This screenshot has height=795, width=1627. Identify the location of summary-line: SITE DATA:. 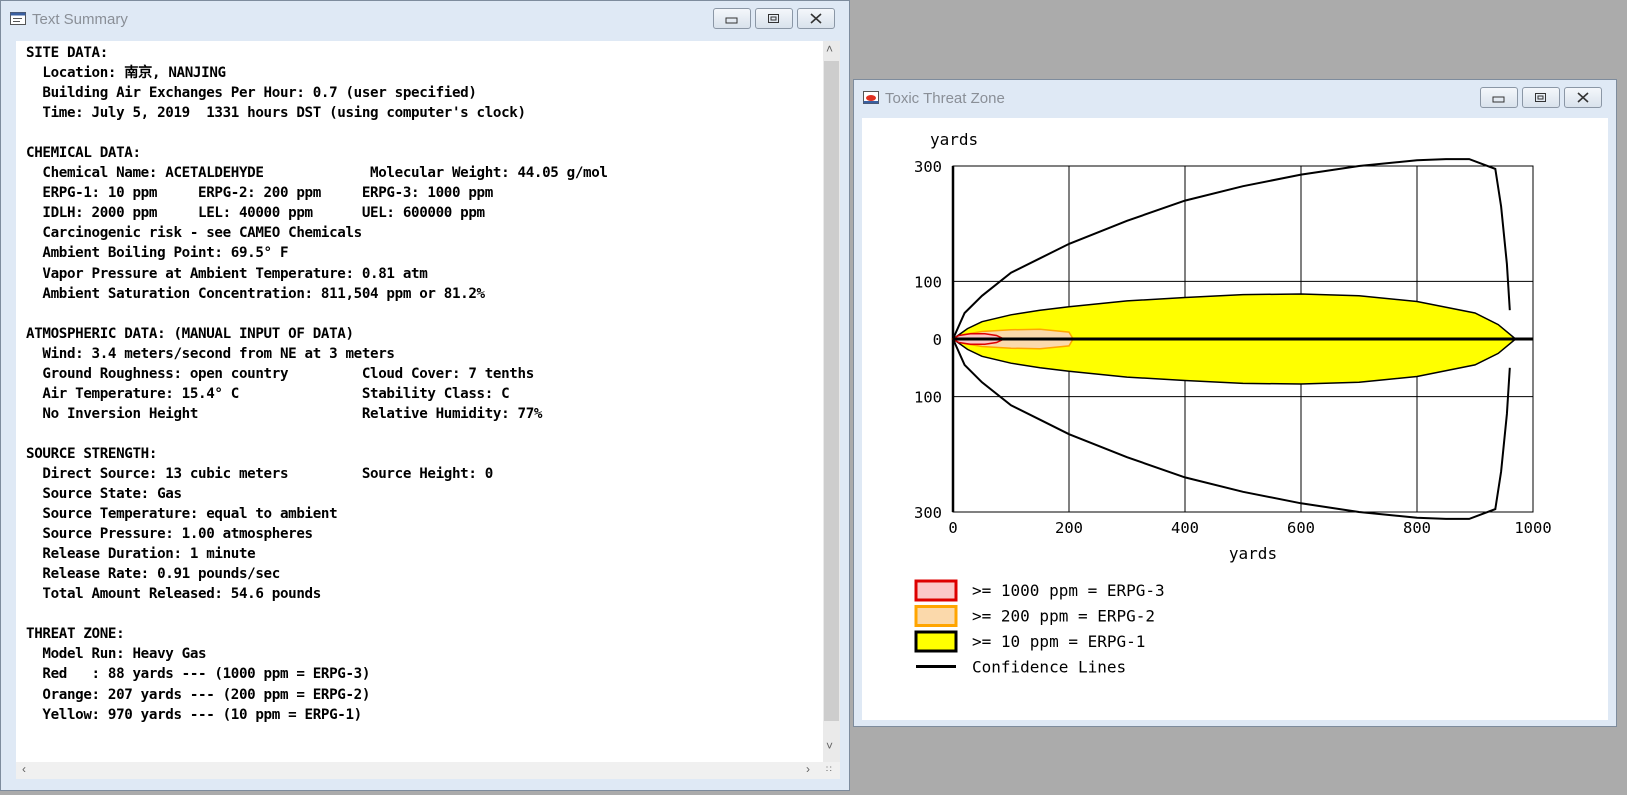
(67, 53).